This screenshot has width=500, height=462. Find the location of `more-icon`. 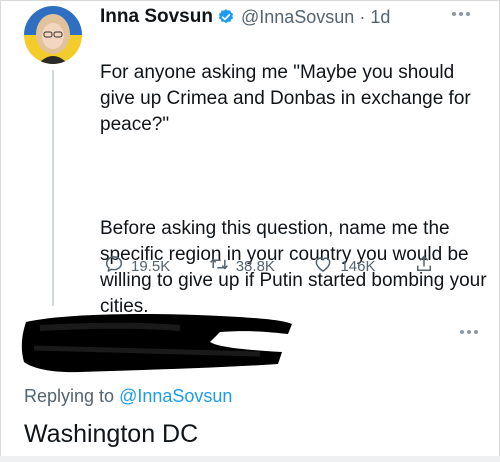

more-icon is located at coordinates (461, 14).